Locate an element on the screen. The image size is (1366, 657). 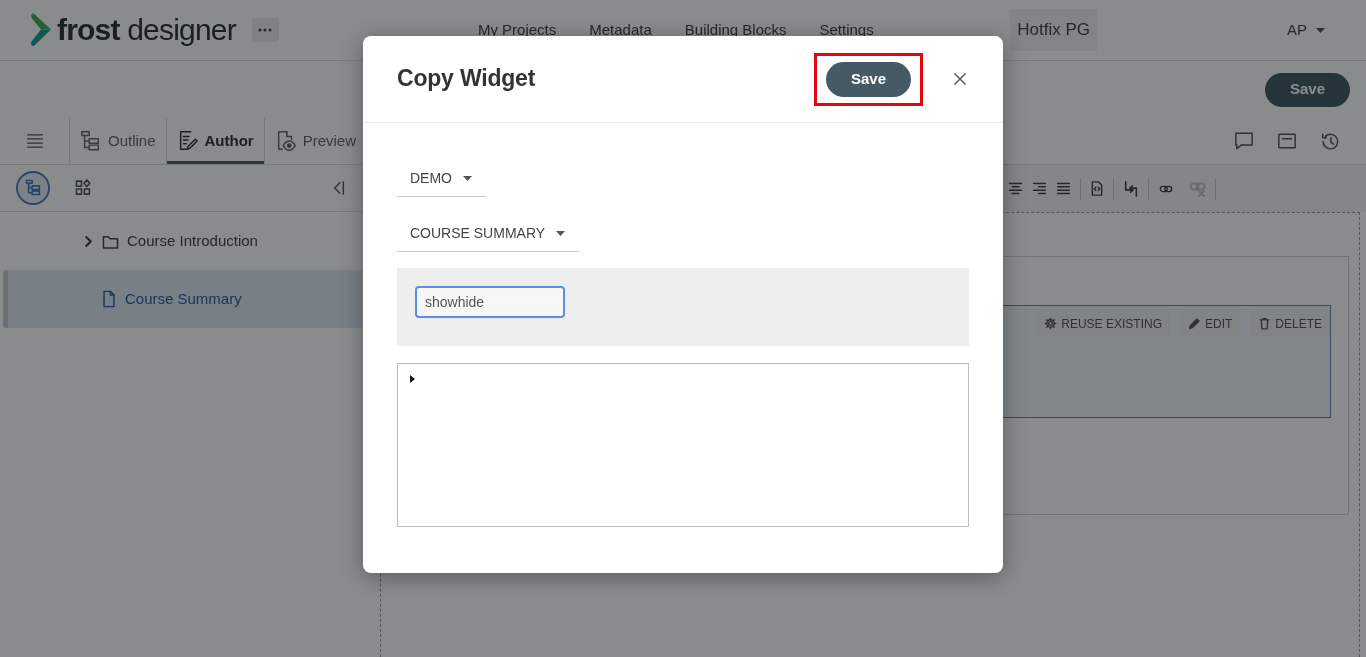
justify-icon is located at coordinates (1063, 188).